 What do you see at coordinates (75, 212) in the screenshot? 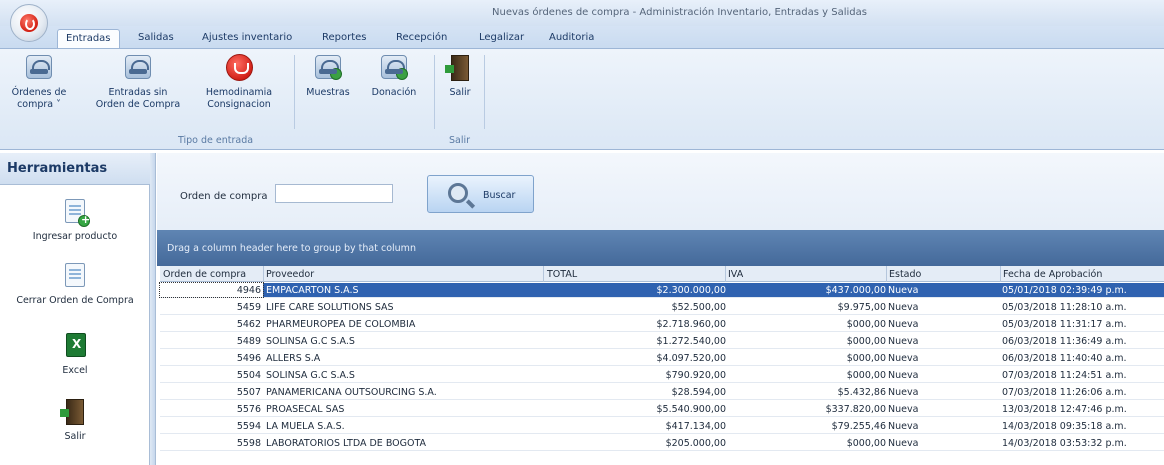
I see `add-document-icon` at bounding box center [75, 212].